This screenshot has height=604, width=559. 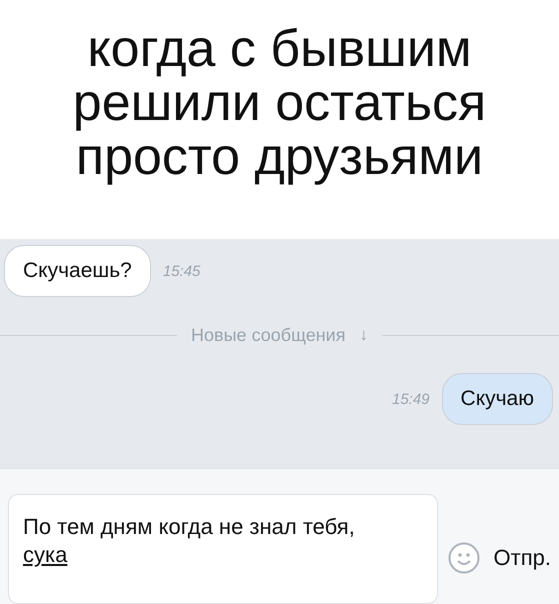 What do you see at coordinates (77, 271) in the screenshot?
I see `message-bubble: Скучаешь?` at bounding box center [77, 271].